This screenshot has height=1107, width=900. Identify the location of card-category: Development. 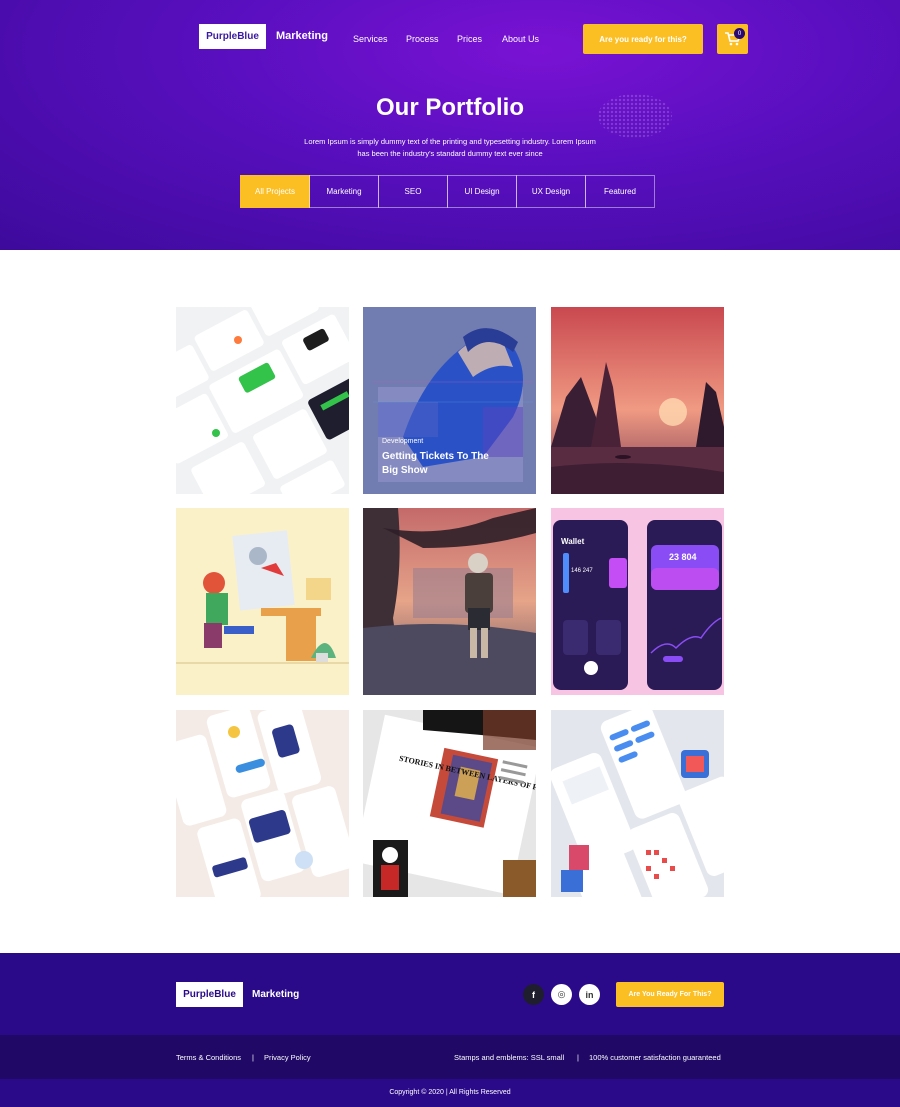
(403, 441).